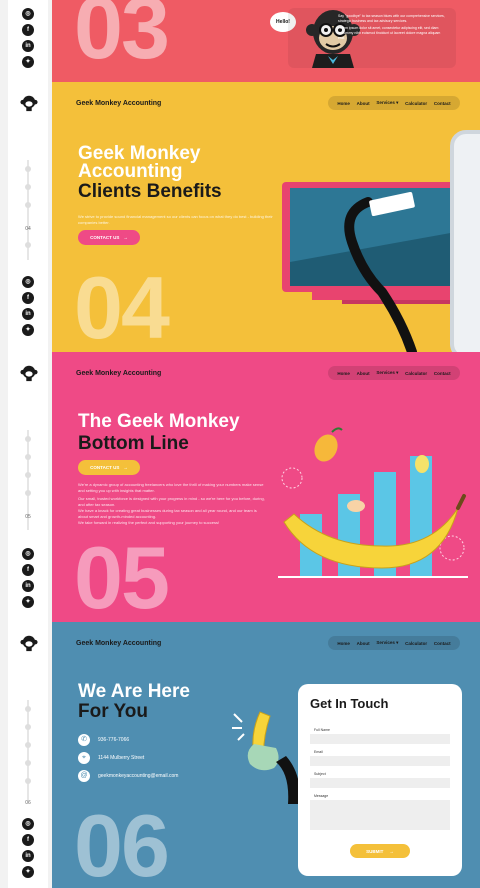  Describe the element at coordinates (380, 851) in the screenshot. I see `submit-button: SUBMIT →` at that location.